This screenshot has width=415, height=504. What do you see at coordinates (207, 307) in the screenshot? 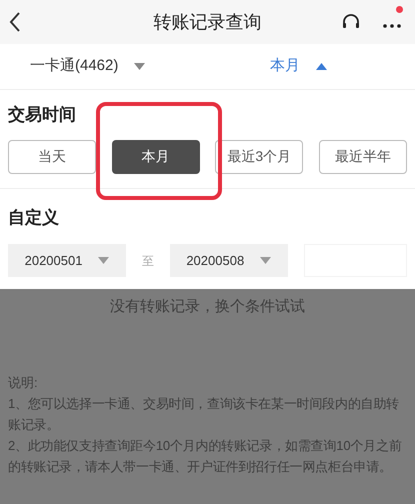
I see `empty-message: 没有转账记录，换个条件试试` at bounding box center [207, 307].